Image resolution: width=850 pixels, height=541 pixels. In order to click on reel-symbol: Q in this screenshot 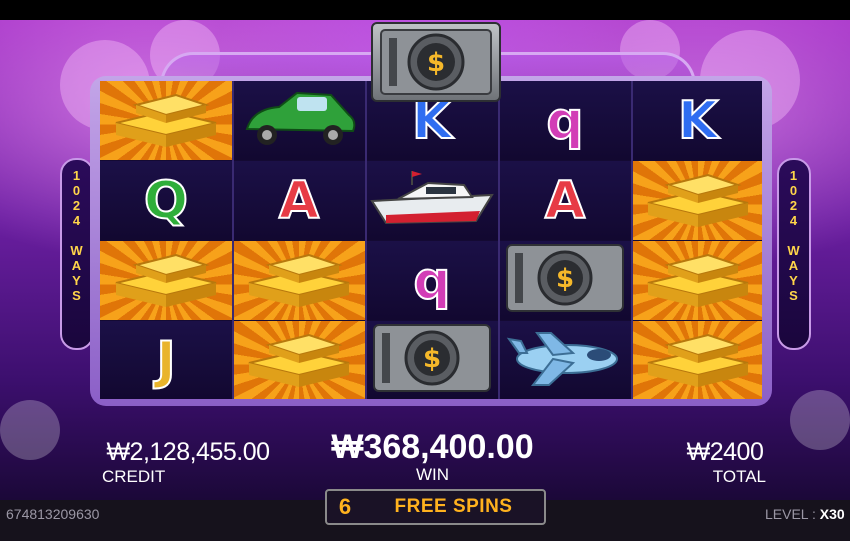, I will do `click(166, 200)`.